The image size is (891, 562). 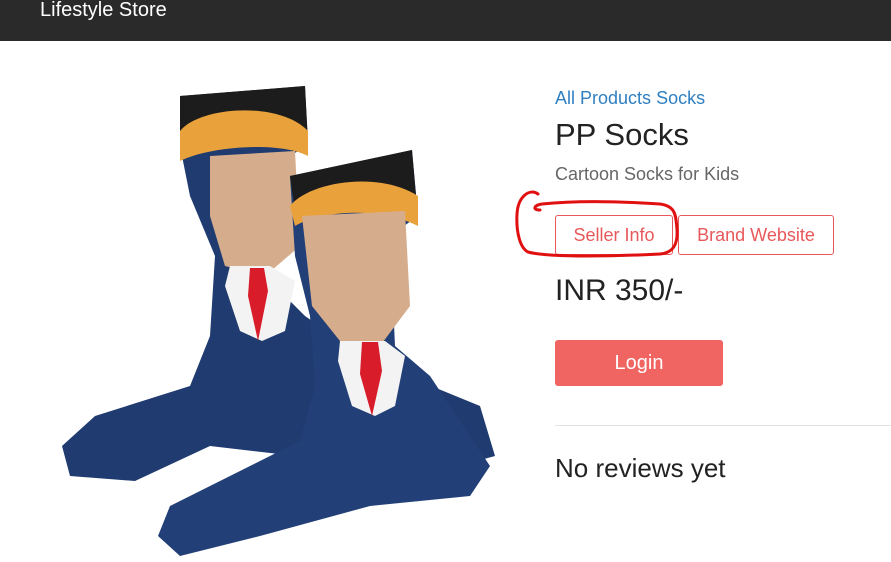 What do you see at coordinates (723, 425) in the screenshot?
I see `section-divider` at bounding box center [723, 425].